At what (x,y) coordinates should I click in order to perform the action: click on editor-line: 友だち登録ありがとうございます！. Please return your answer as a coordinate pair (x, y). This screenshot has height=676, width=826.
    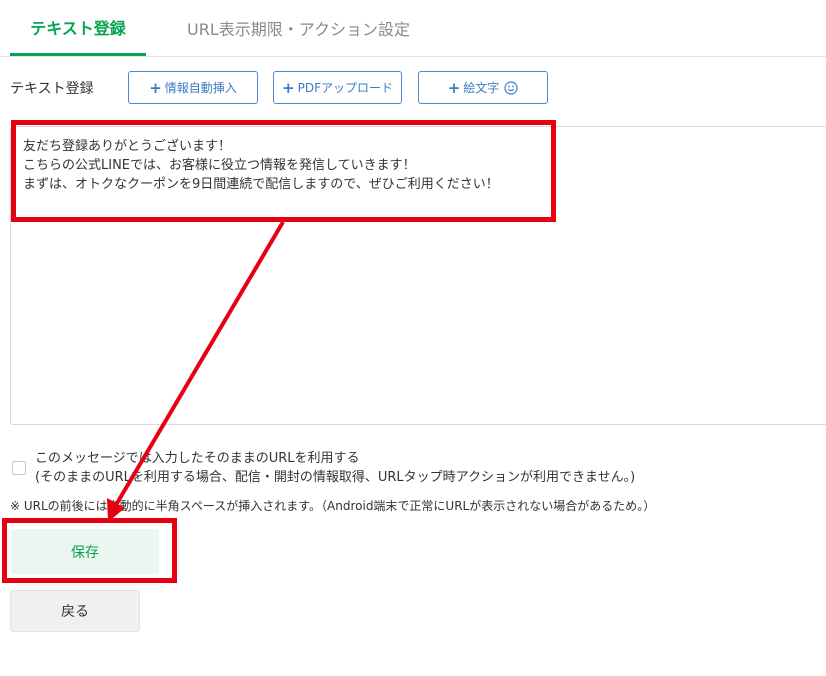
    Looking at the image, I should click on (127, 146).